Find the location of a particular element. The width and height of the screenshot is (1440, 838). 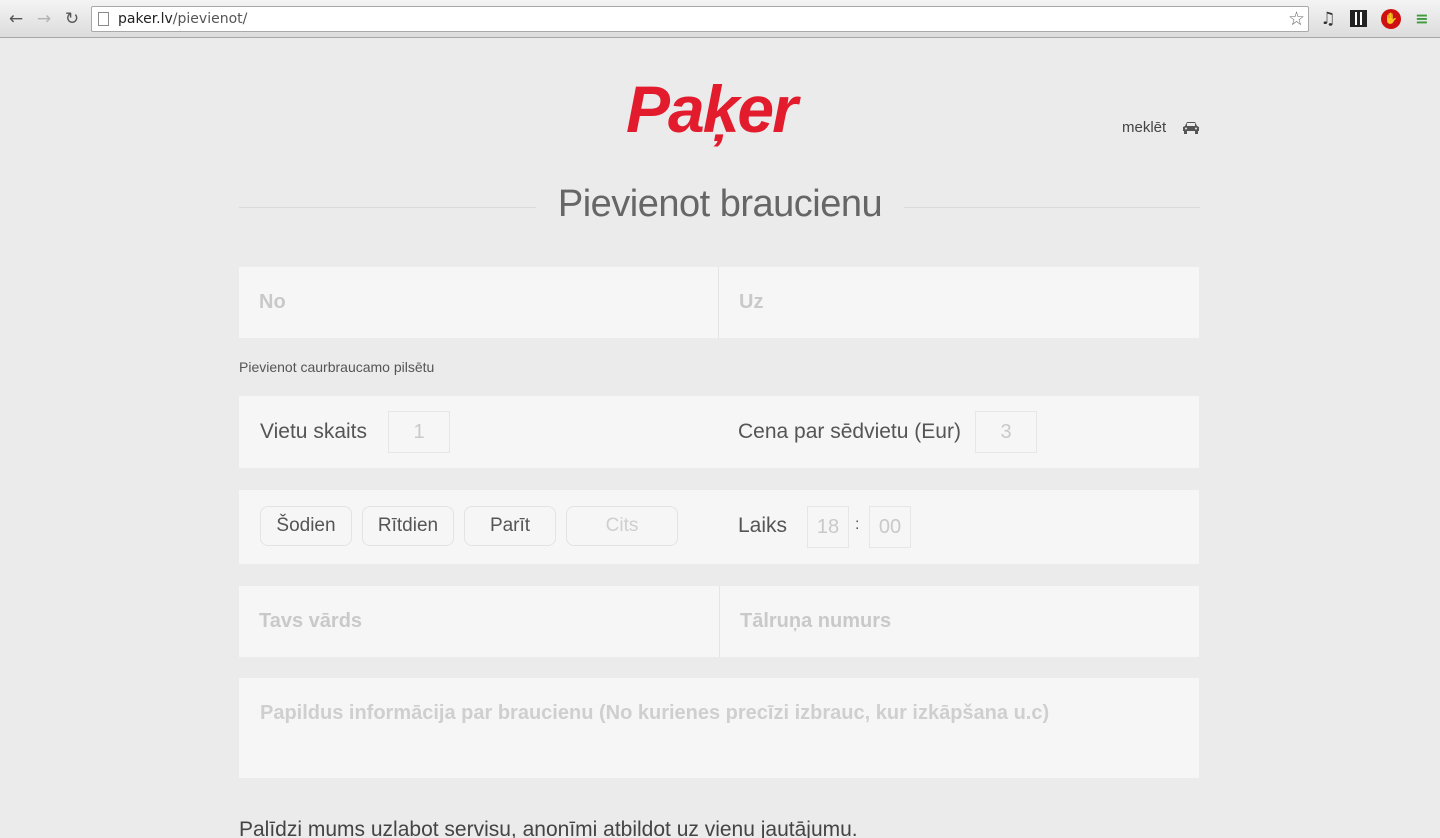

day-after-tomorrow-button: Parīt is located at coordinates (510, 526).